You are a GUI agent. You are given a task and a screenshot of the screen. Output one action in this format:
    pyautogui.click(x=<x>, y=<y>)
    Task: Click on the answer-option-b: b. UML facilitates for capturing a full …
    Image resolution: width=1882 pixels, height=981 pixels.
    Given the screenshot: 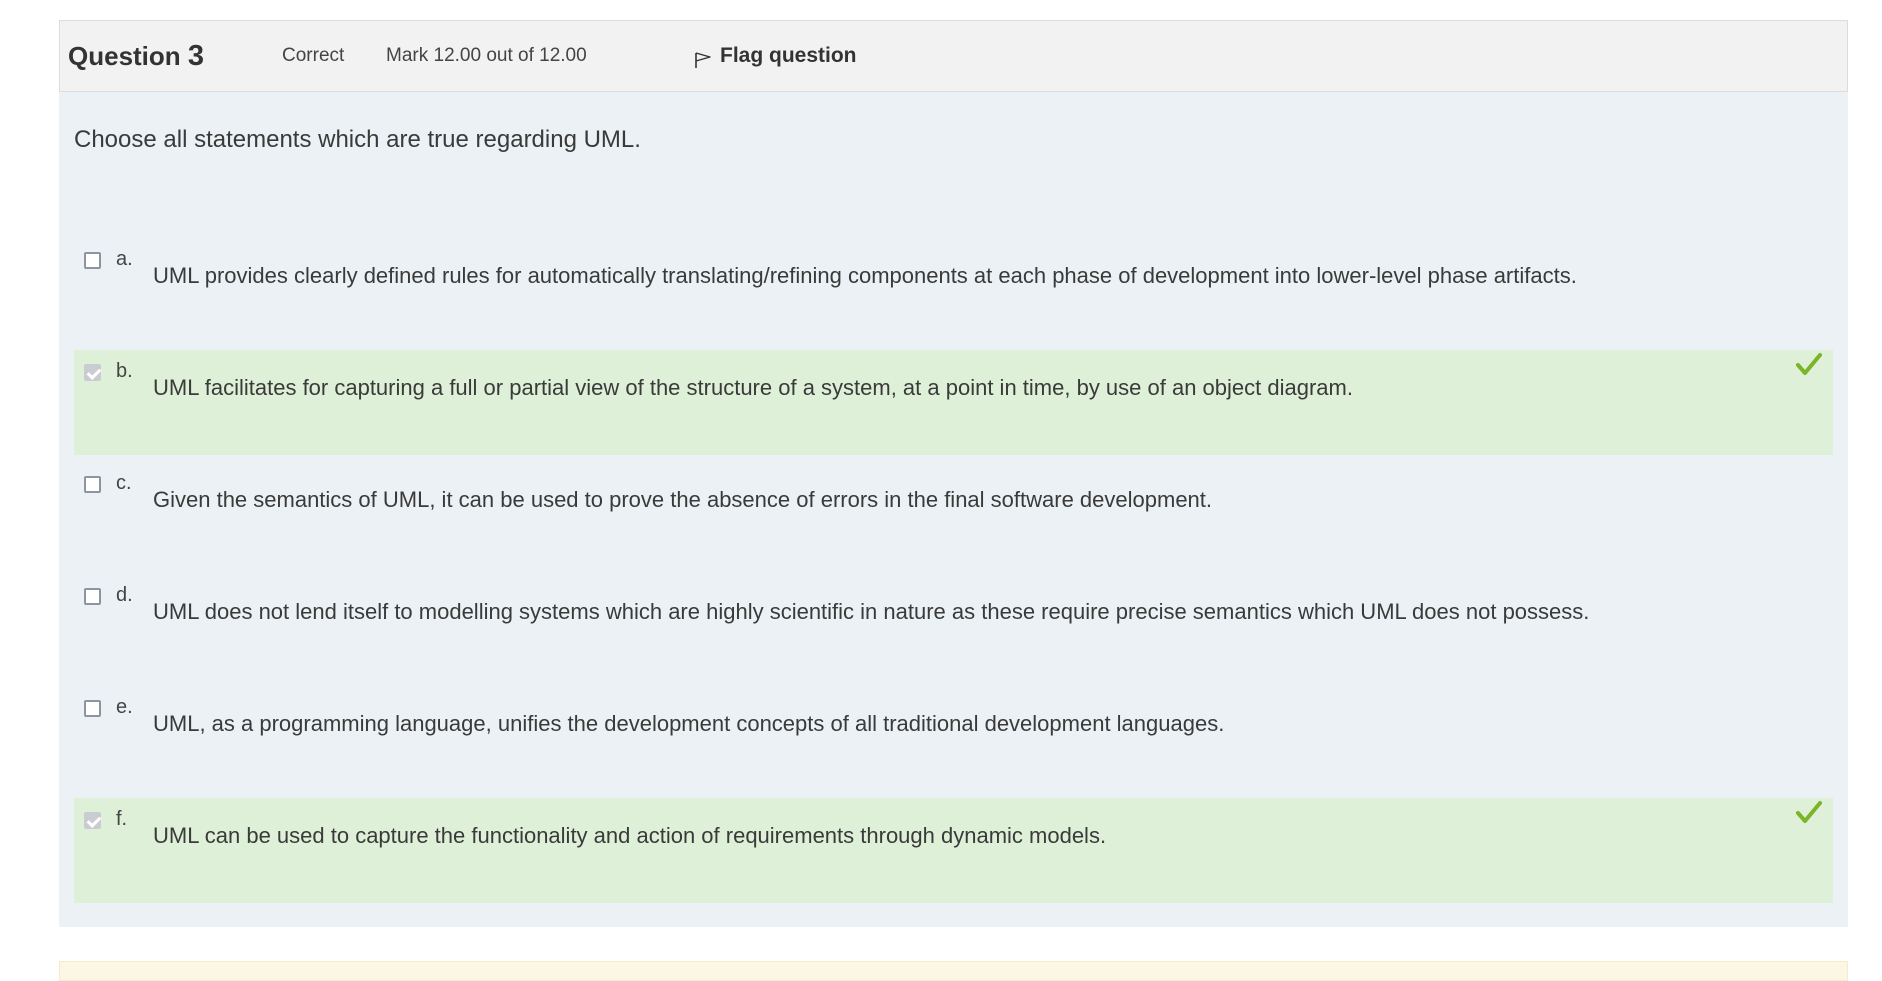 What is the action you would take?
    pyautogui.click(x=953, y=402)
    